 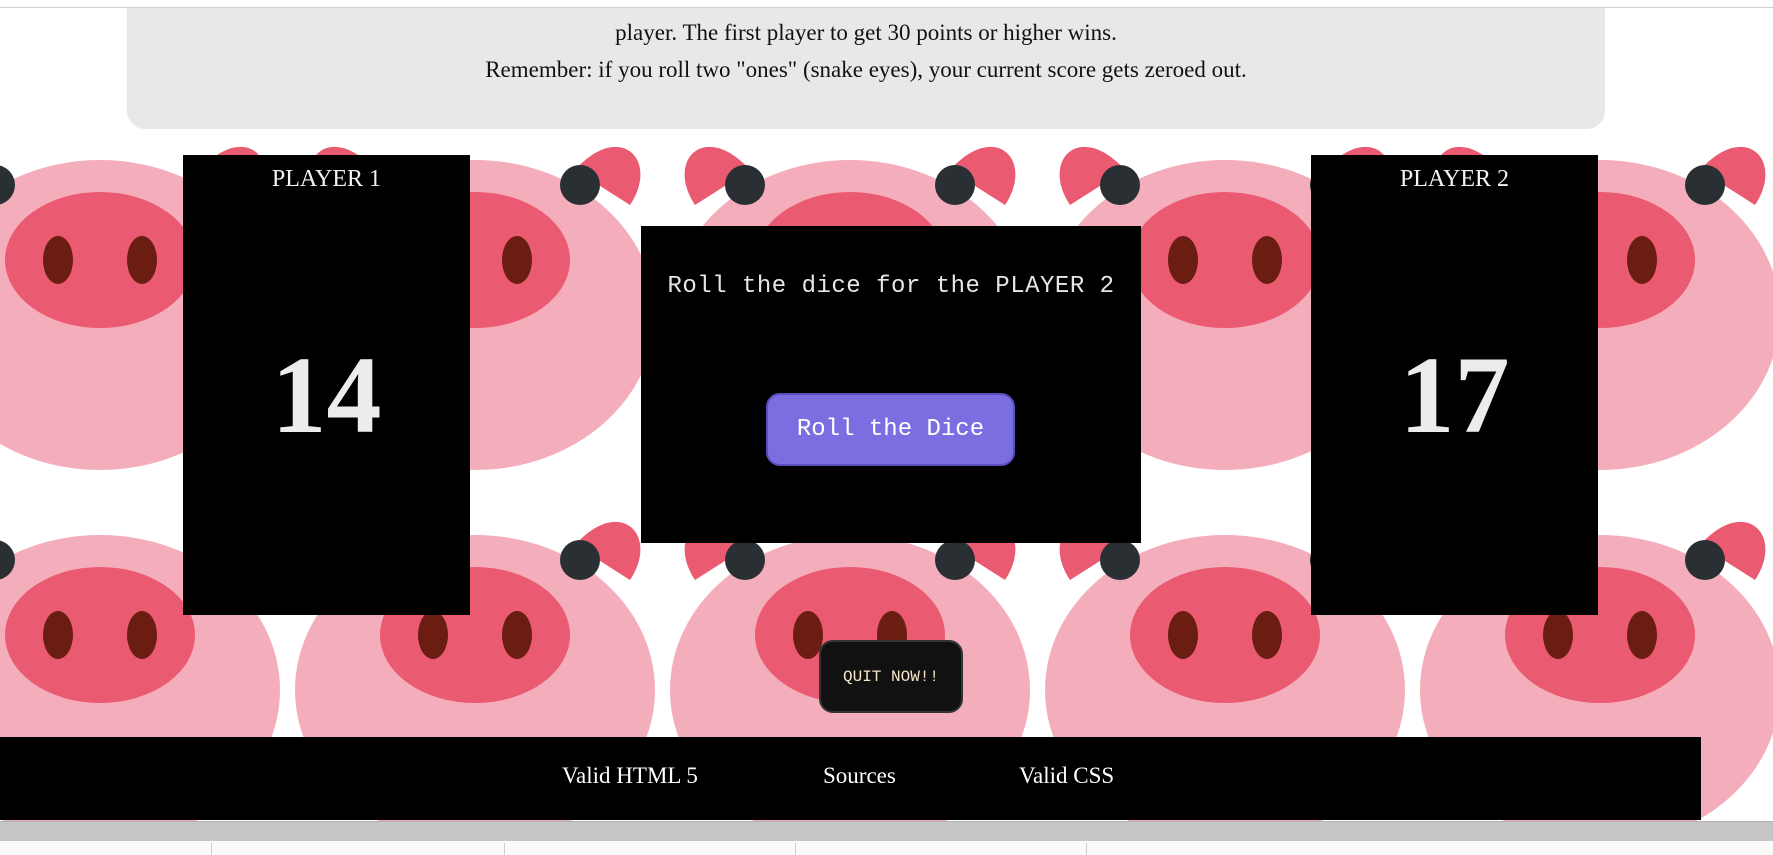 I want to click on roll-dice-button: Roll the Dice, so click(x=890, y=429).